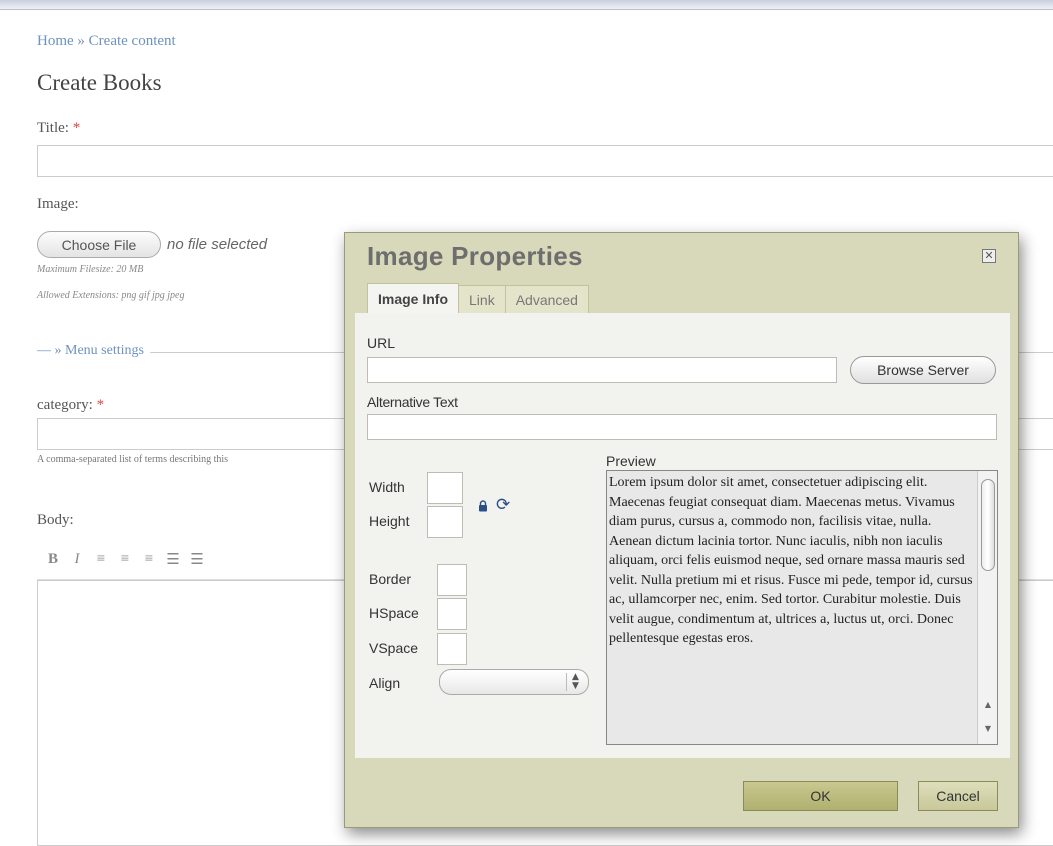 The height and width of the screenshot is (846, 1053). I want to click on dialog-title: Image Properties, so click(475, 256).